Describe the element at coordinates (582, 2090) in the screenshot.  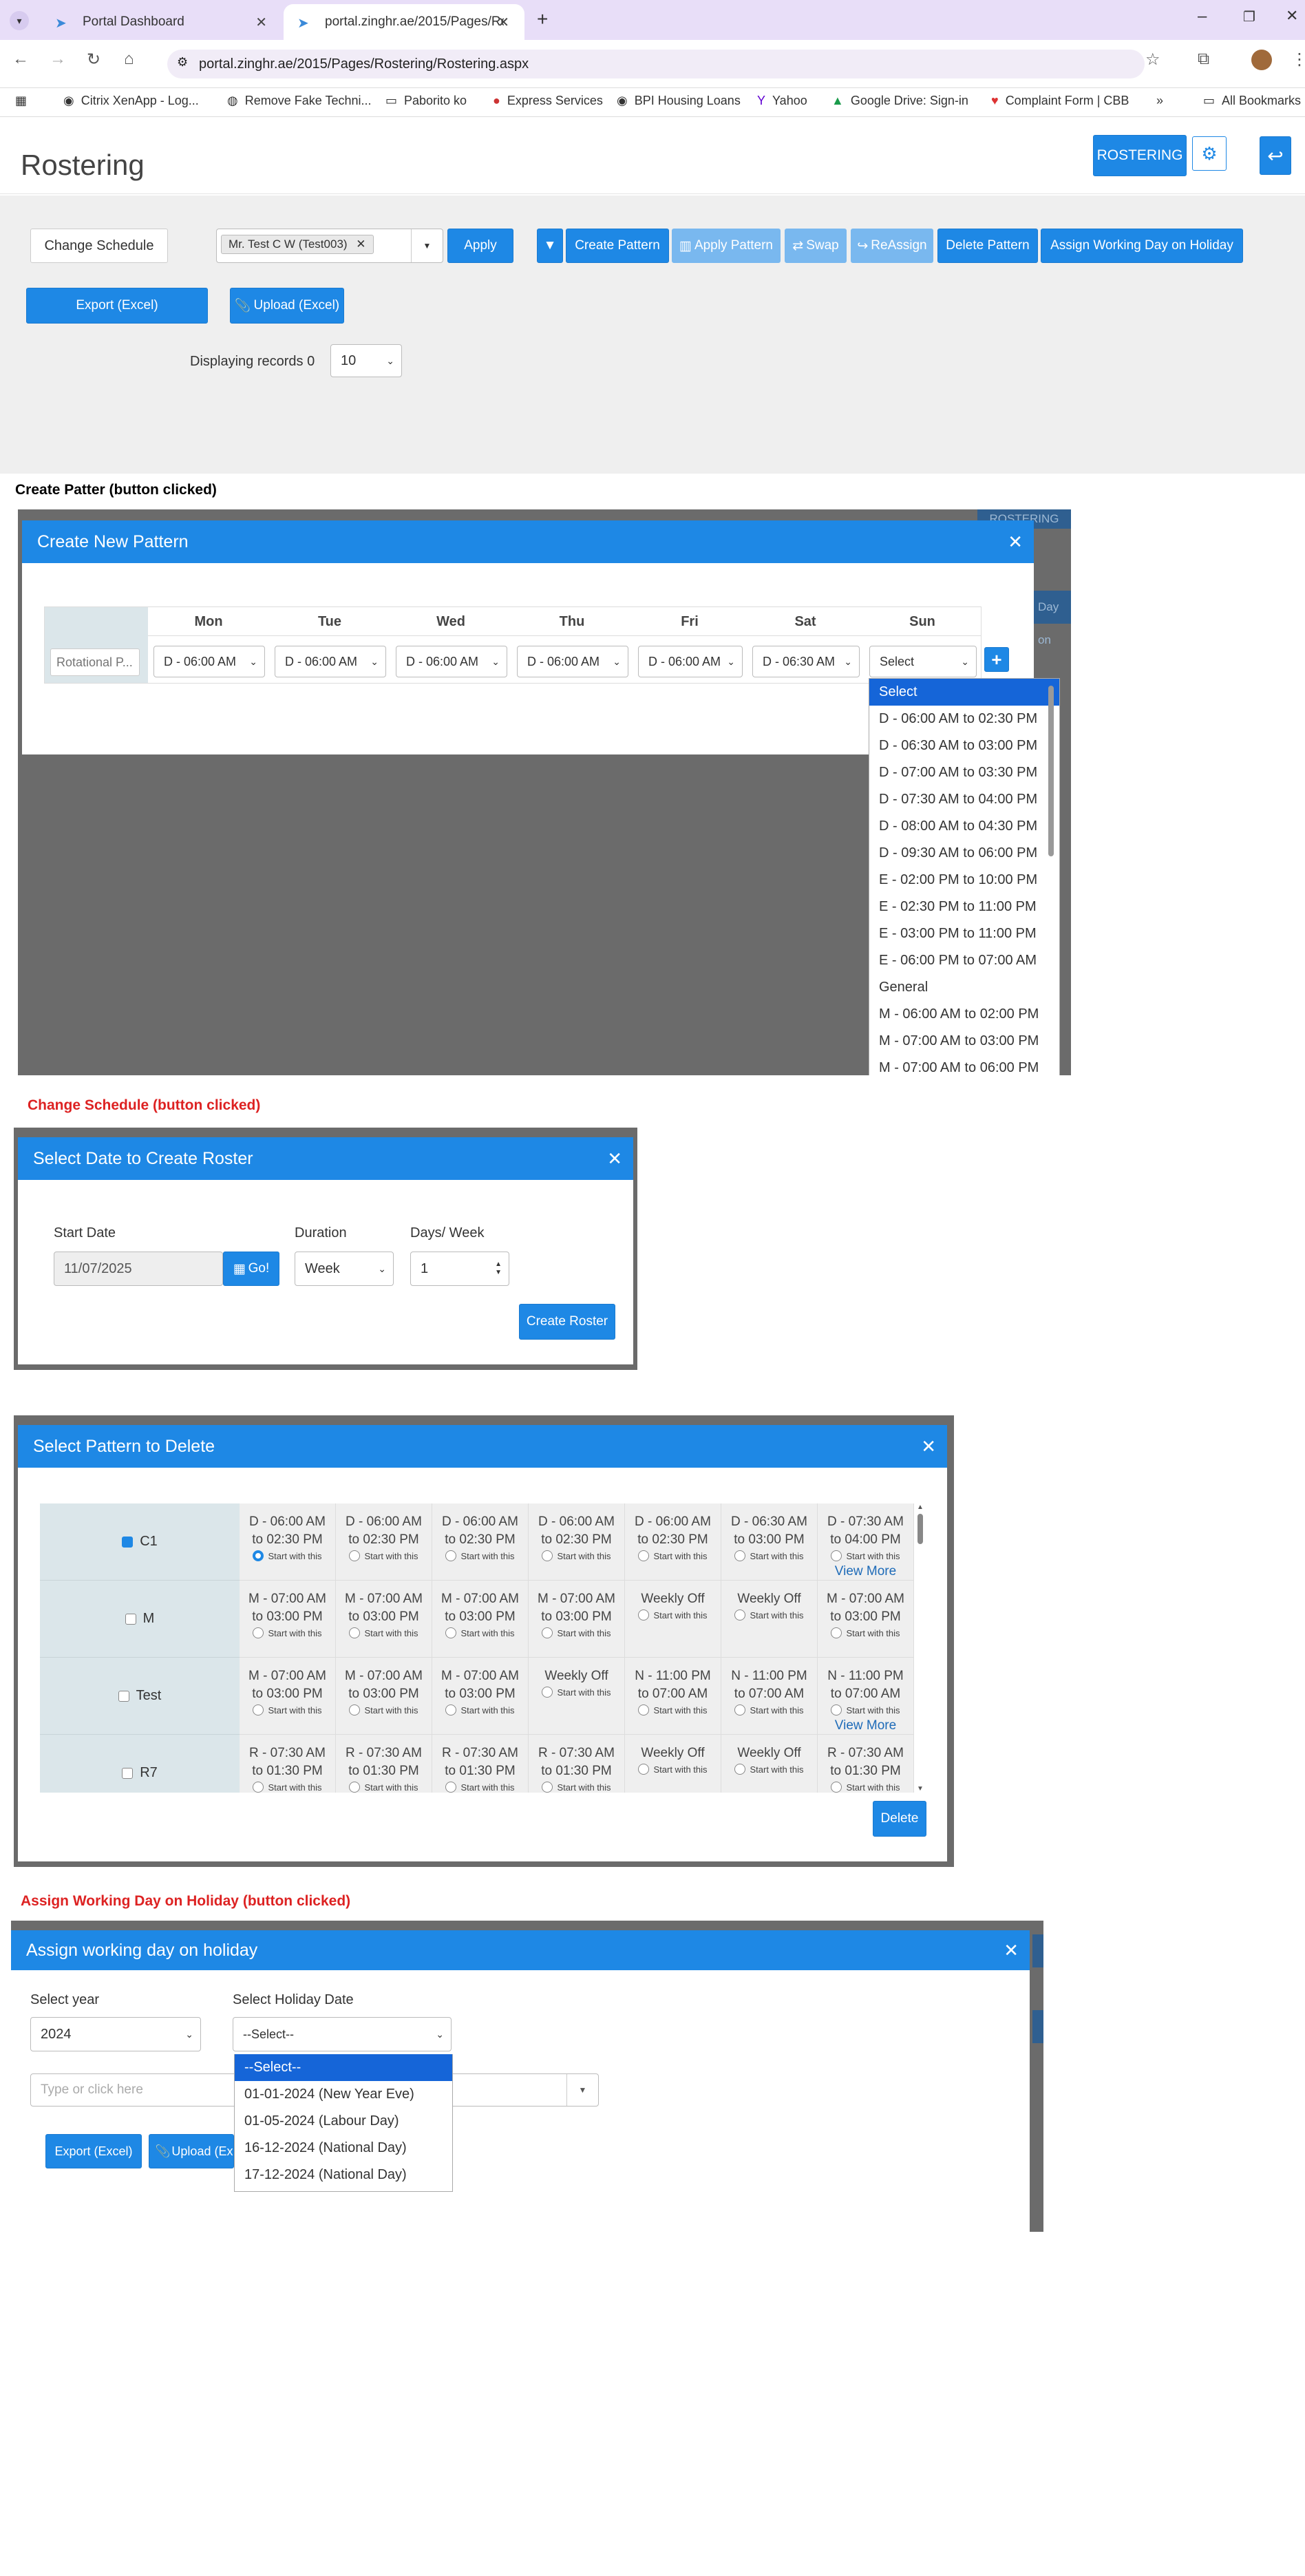
I see `dropdown-arrow-icon: ▼` at that location.